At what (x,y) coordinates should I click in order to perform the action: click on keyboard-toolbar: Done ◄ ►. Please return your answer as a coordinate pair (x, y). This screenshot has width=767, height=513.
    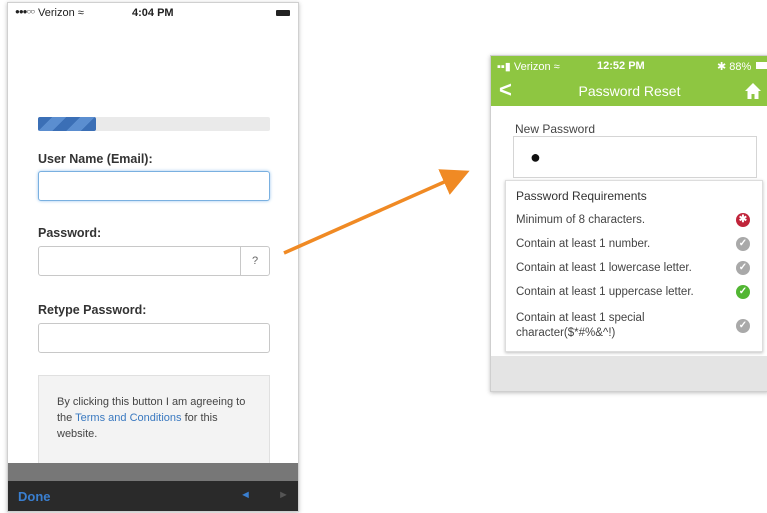
    Looking at the image, I should click on (153, 496).